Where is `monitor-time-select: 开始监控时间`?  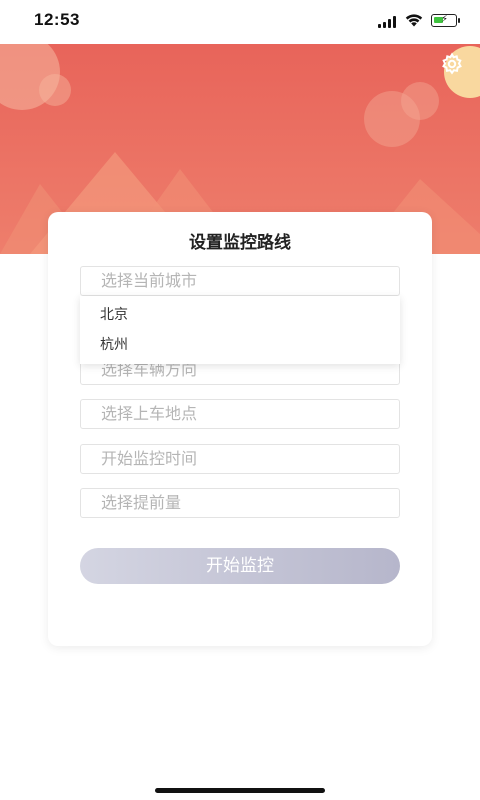 monitor-time-select: 开始监控时间 is located at coordinates (240, 459).